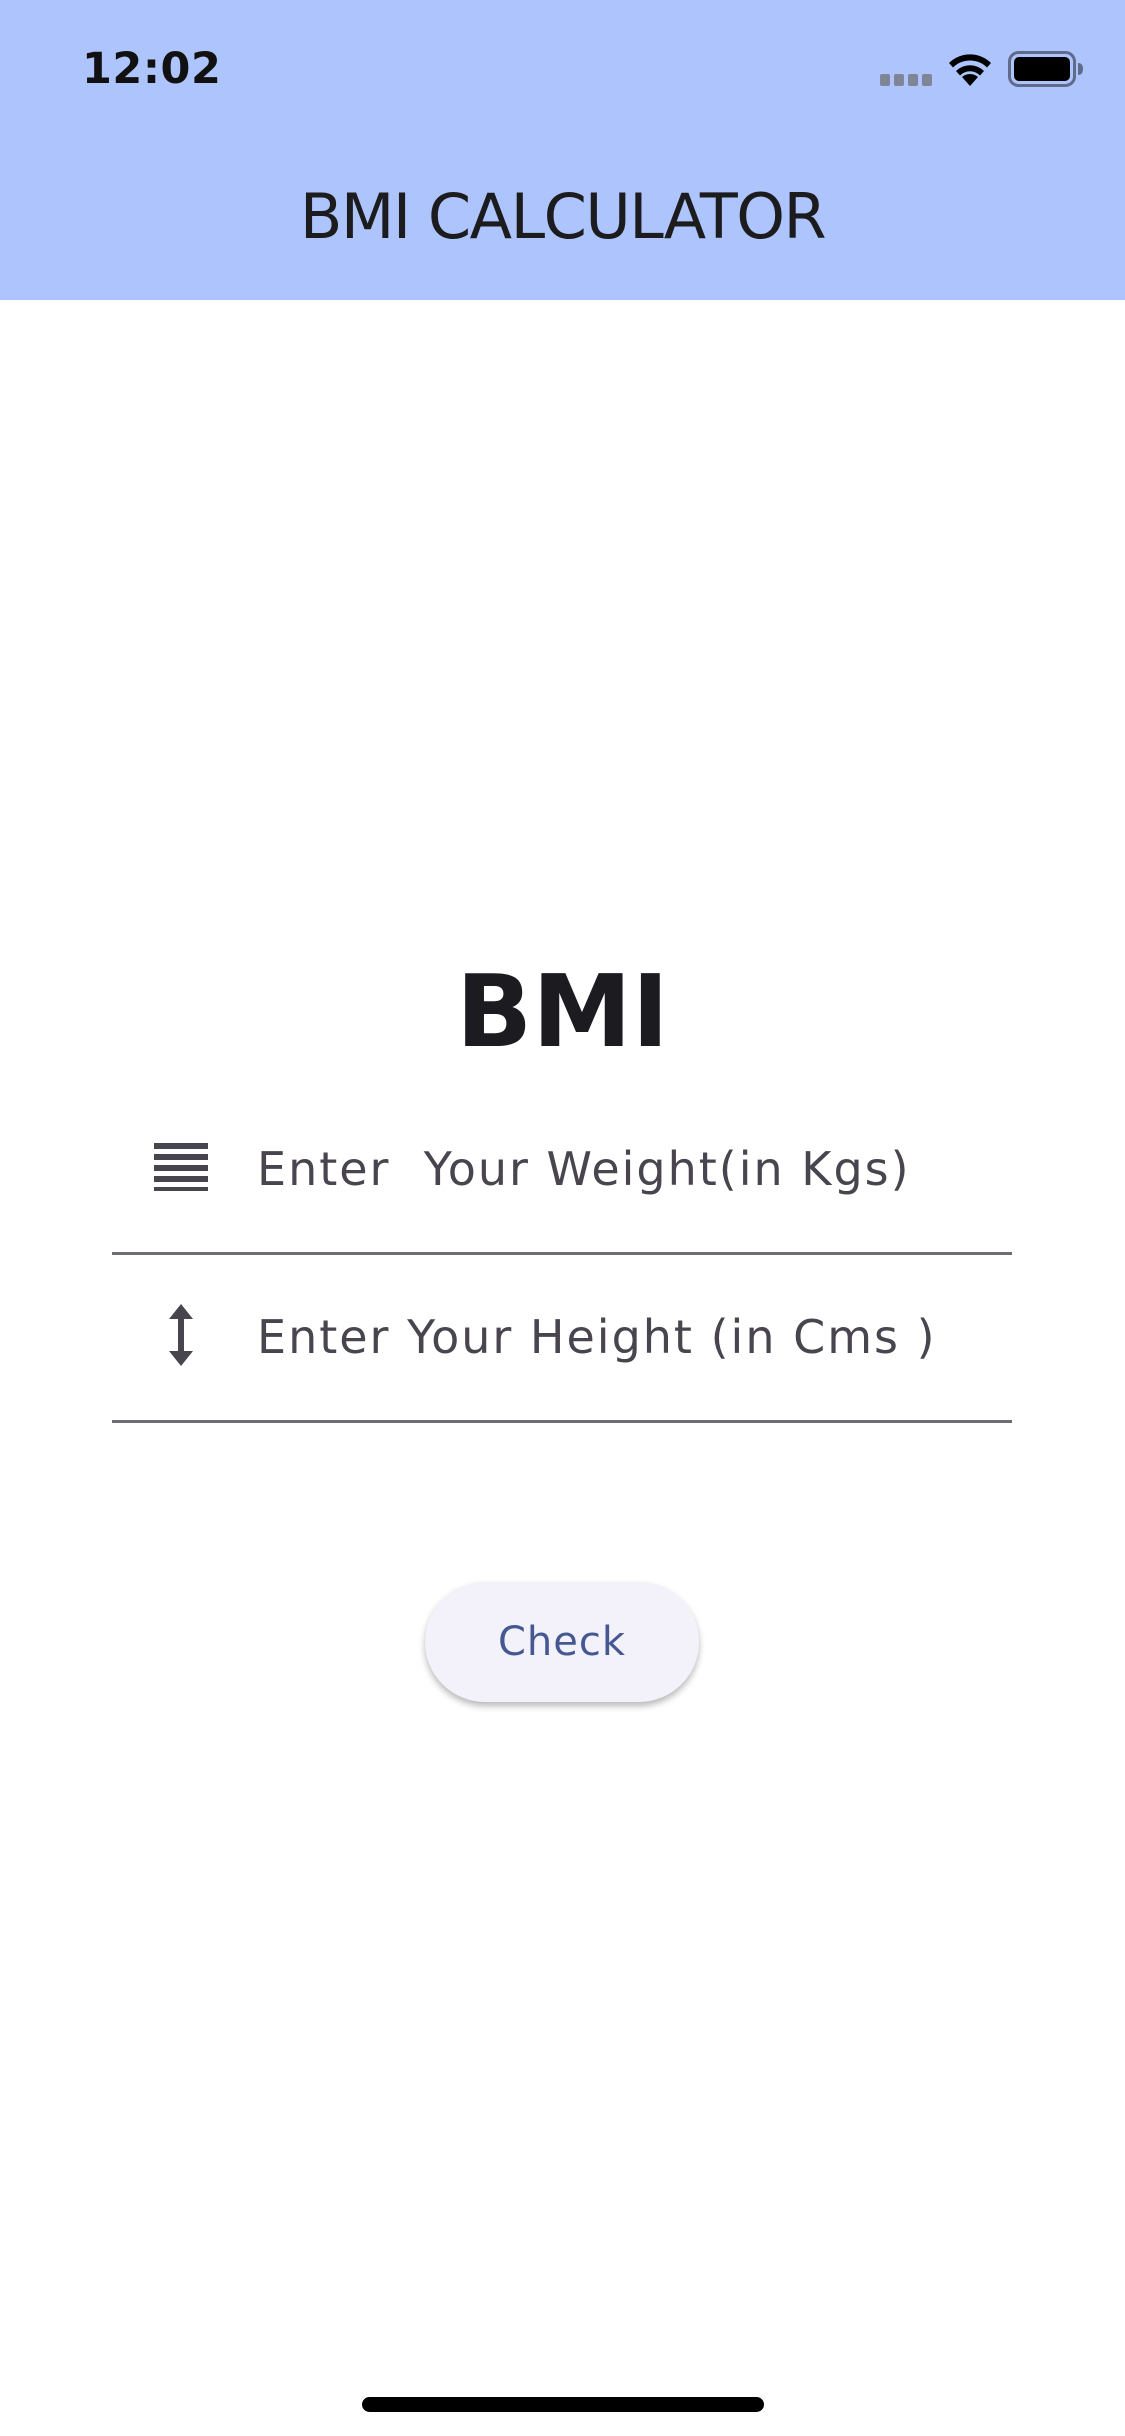 The width and height of the screenshot is (1125, 2436). What do you see at coordinates (562, 150) in the screenshot?
I see `app-bar: 12:02 BMI CALCULATOR` at bounding box center [562, 150].